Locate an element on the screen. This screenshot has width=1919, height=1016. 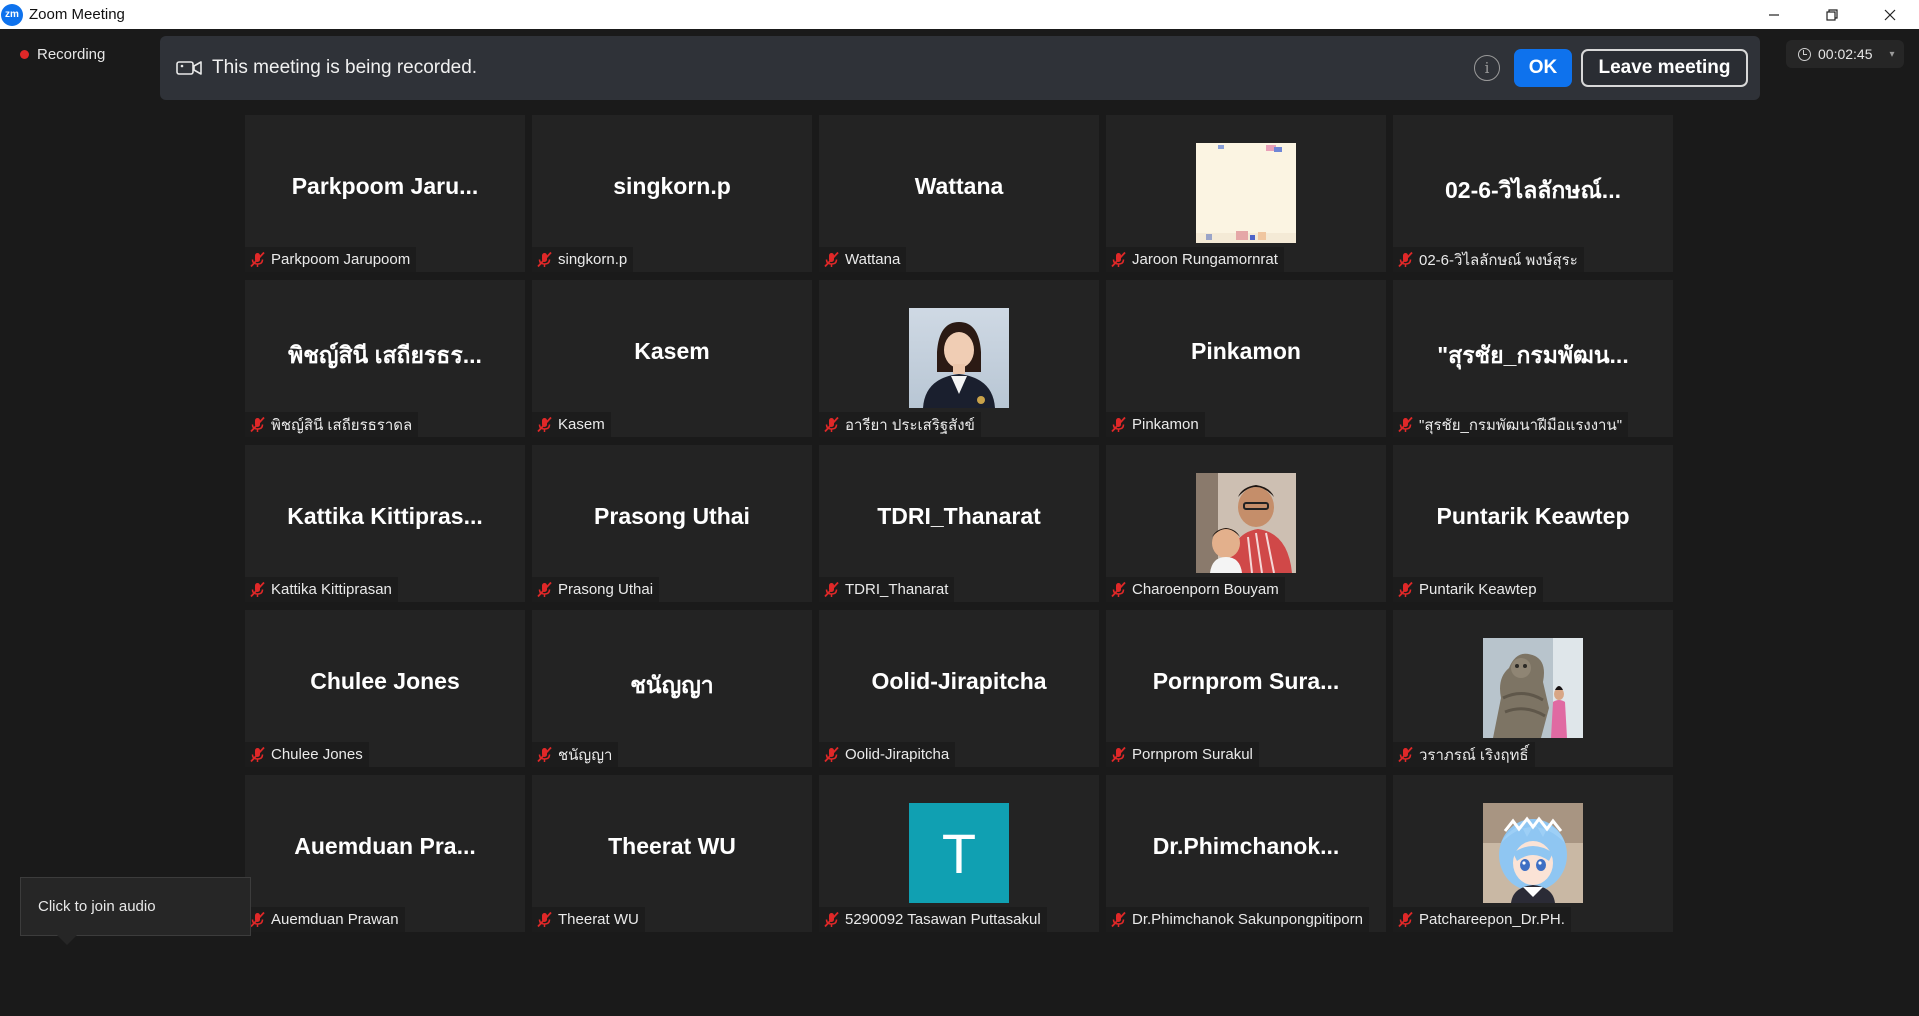
participant-tile: Parkpoom Jaru... Parkpoom Jarupoom is located at coordinates (385, 193).